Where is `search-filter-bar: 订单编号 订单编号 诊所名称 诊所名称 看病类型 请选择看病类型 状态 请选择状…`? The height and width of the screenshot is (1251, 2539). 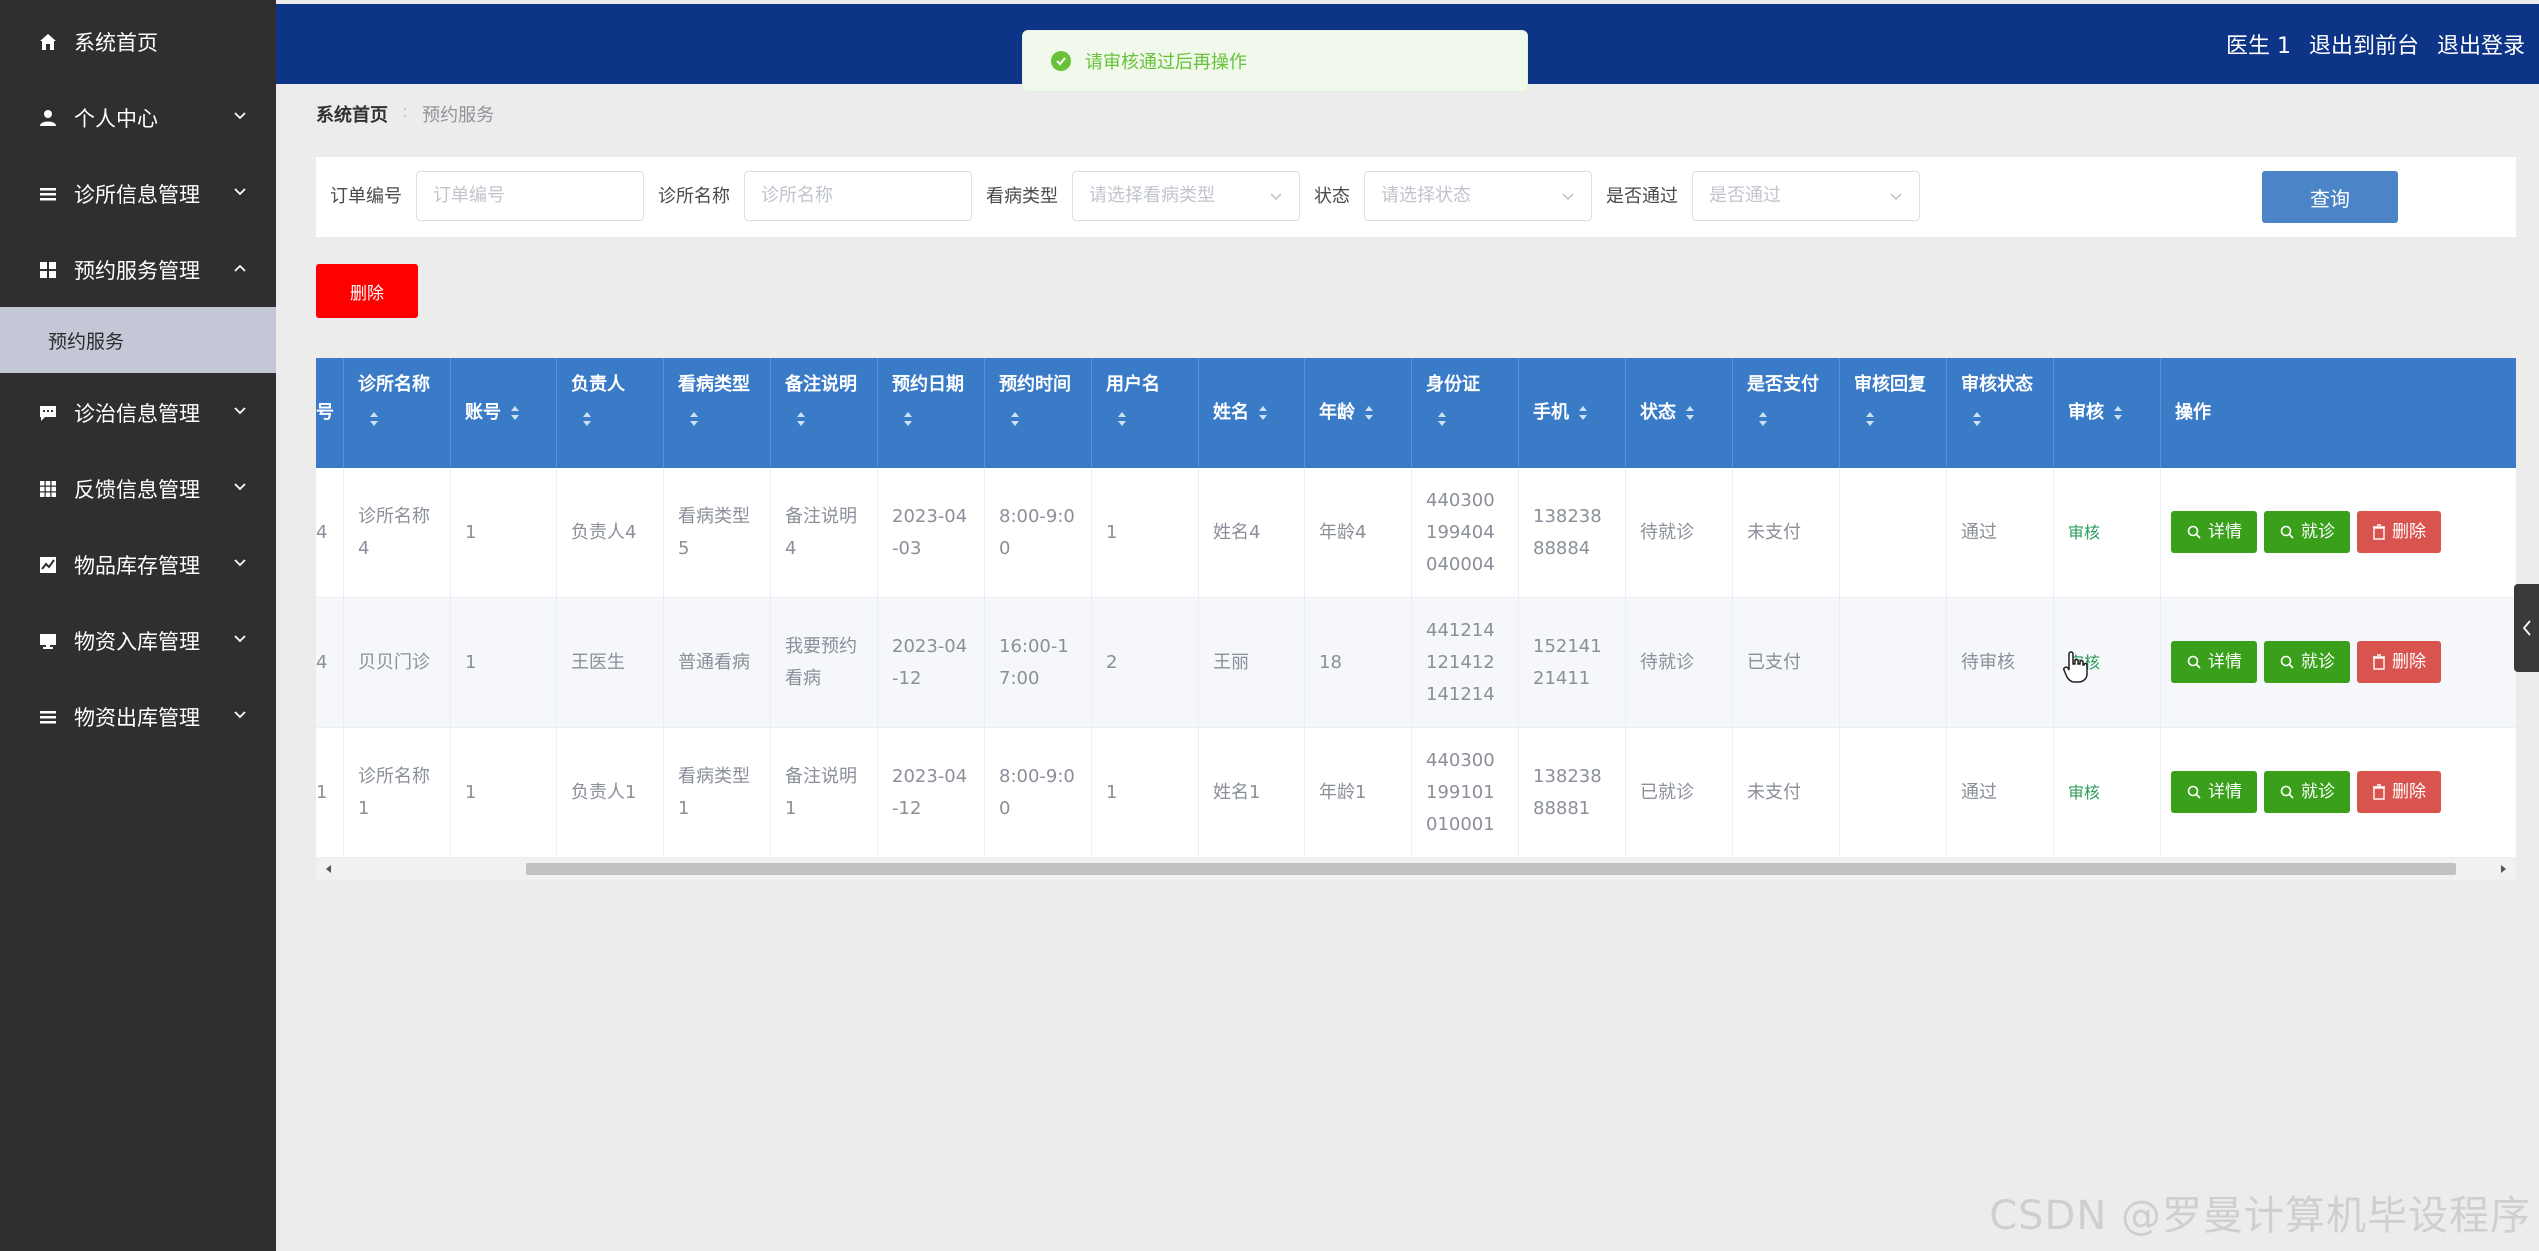 search-filter-bar: 订单编号 订单编号 诊所名称 诊所名称 看病类型 请选择看病类型 状态 请选择状… is located at coordinates (1416, 197).